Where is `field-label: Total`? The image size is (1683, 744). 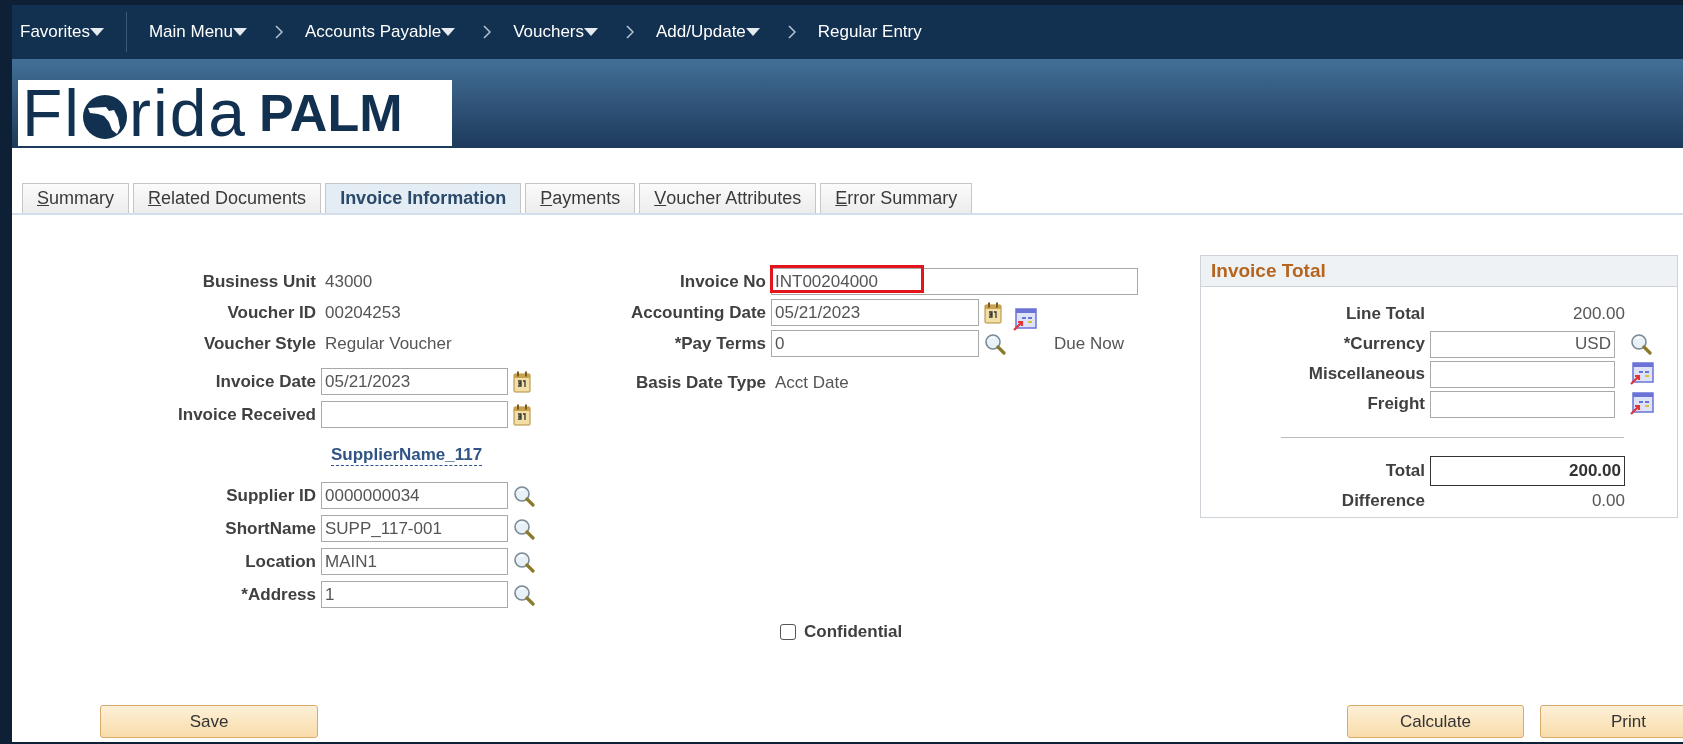
field-label: Total is located at coordinates (1405, 471).